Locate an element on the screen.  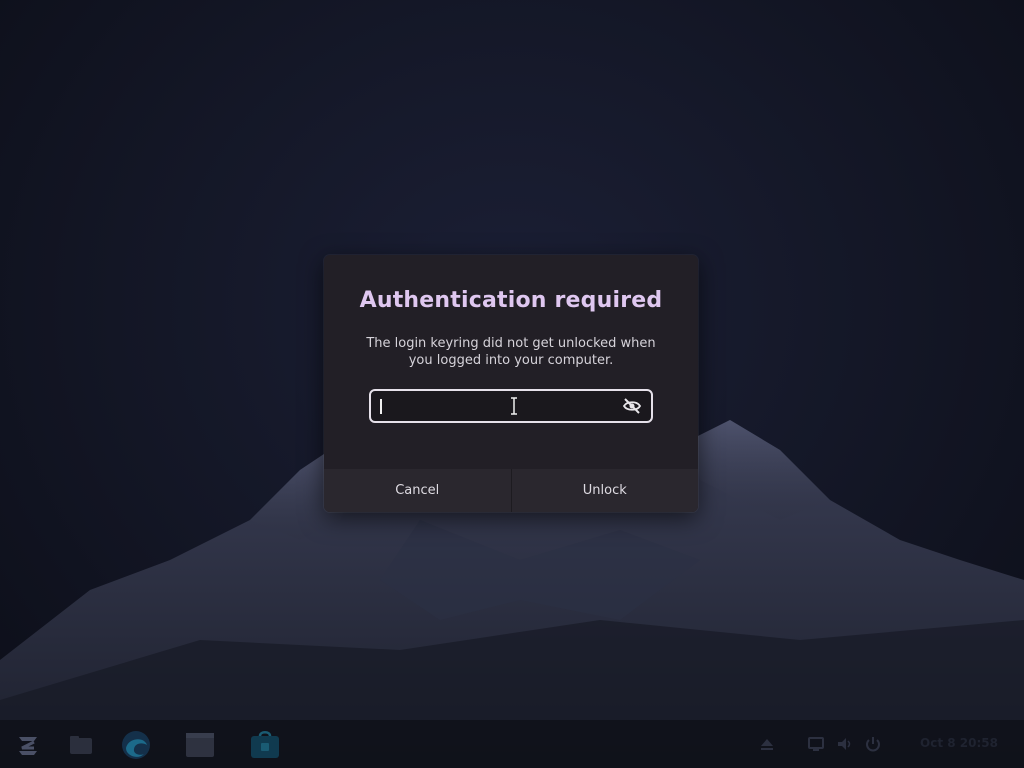
text-caret is located at coordinates (381, 406).